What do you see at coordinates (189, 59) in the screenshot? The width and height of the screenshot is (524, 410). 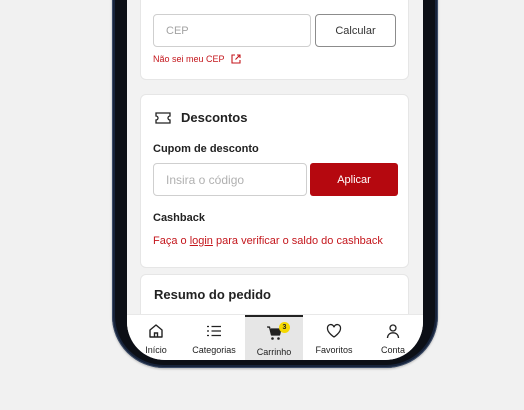 I see `nao-sei-cep-label: Não sei meu CEP` at bounding box center [189, 59].